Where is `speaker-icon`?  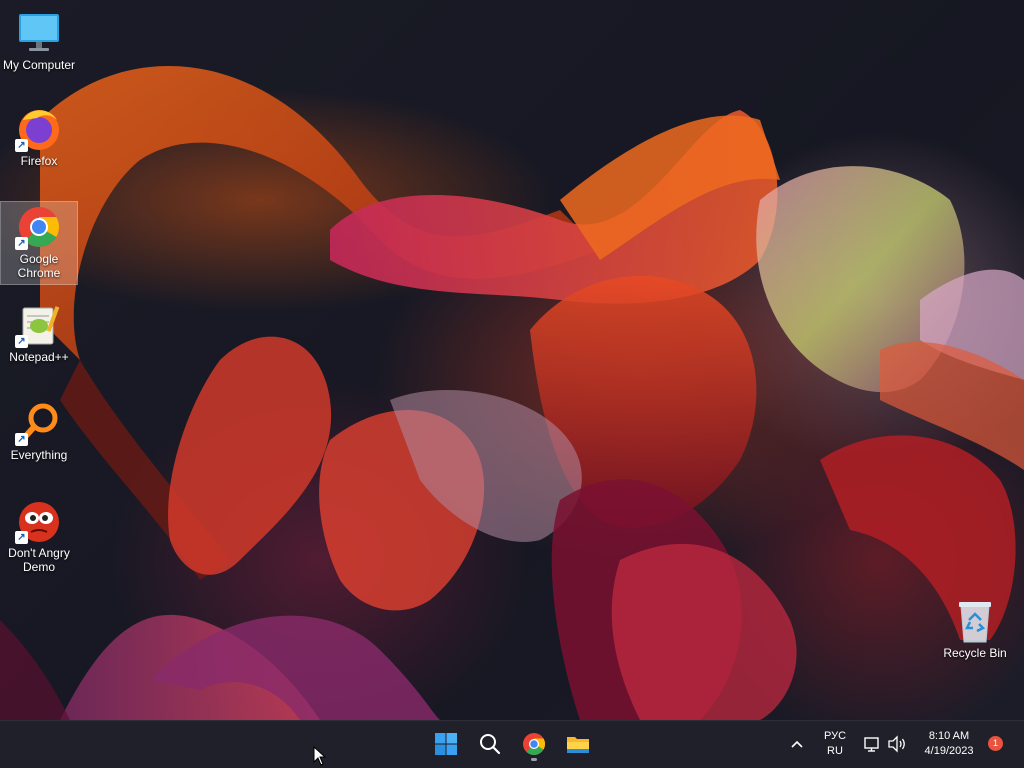 speaker-icon is located at coordinates (896, 744).